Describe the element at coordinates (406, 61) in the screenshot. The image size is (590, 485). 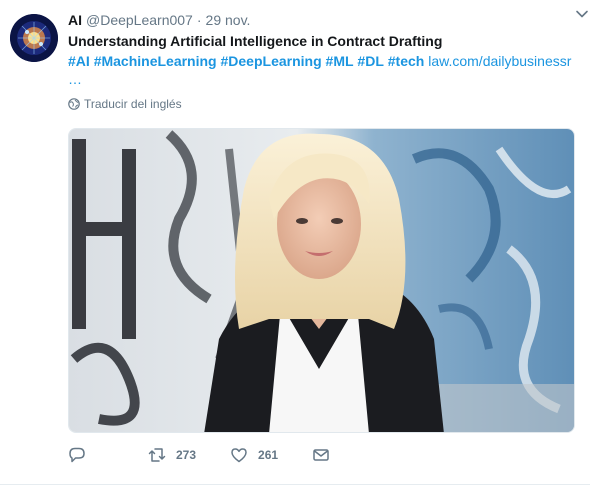
I see `hashtag-tech: #tech` at that location.